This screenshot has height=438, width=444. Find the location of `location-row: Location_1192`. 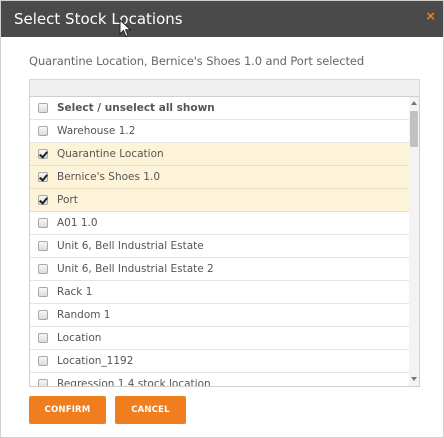

location-row: Location_1192 is located at coordinates (220, 361).